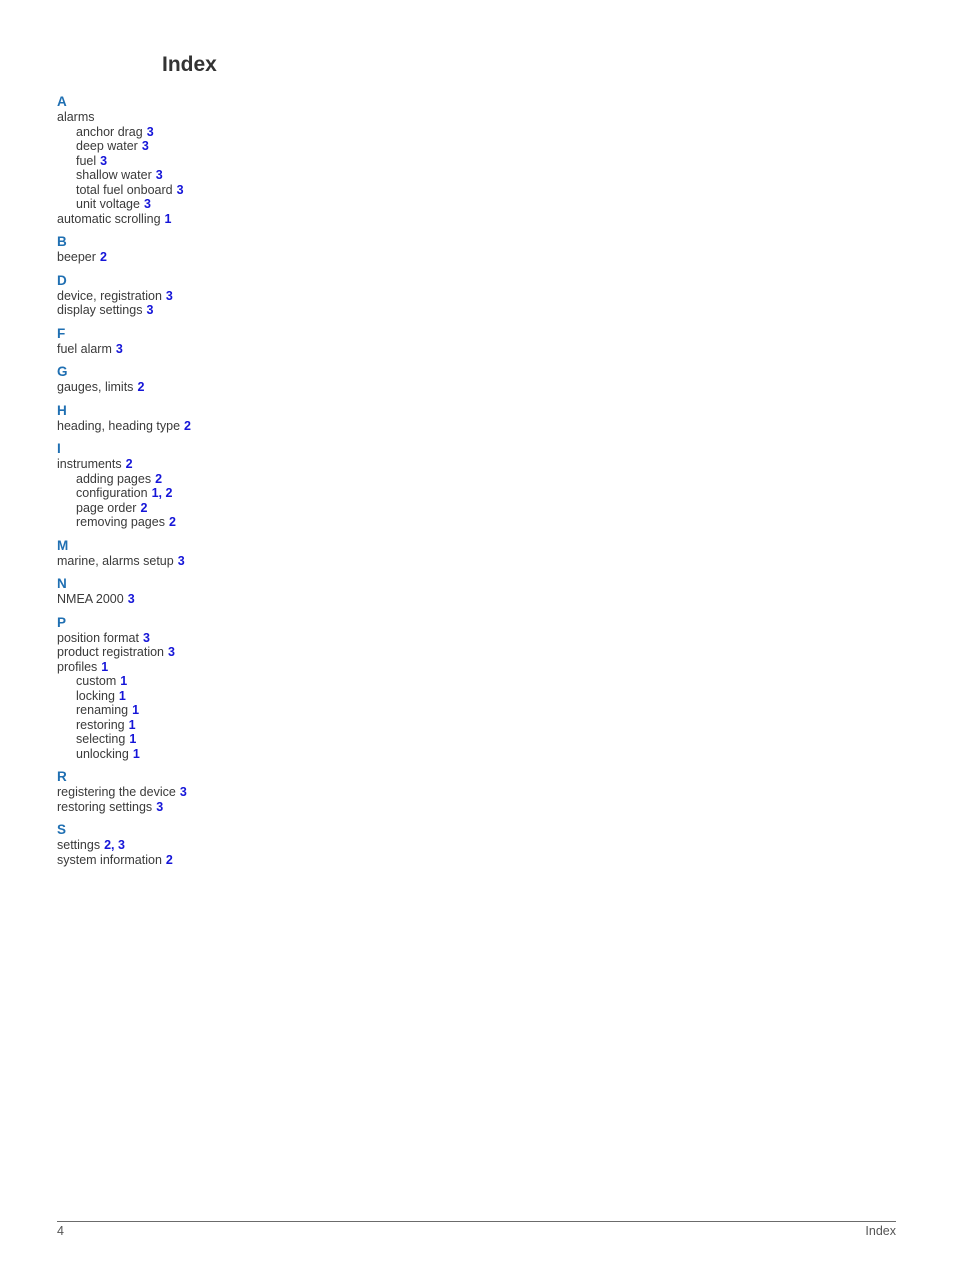  I want to click on index-section: Ddevice, registration 3 display settings 3, so click(207, 295).